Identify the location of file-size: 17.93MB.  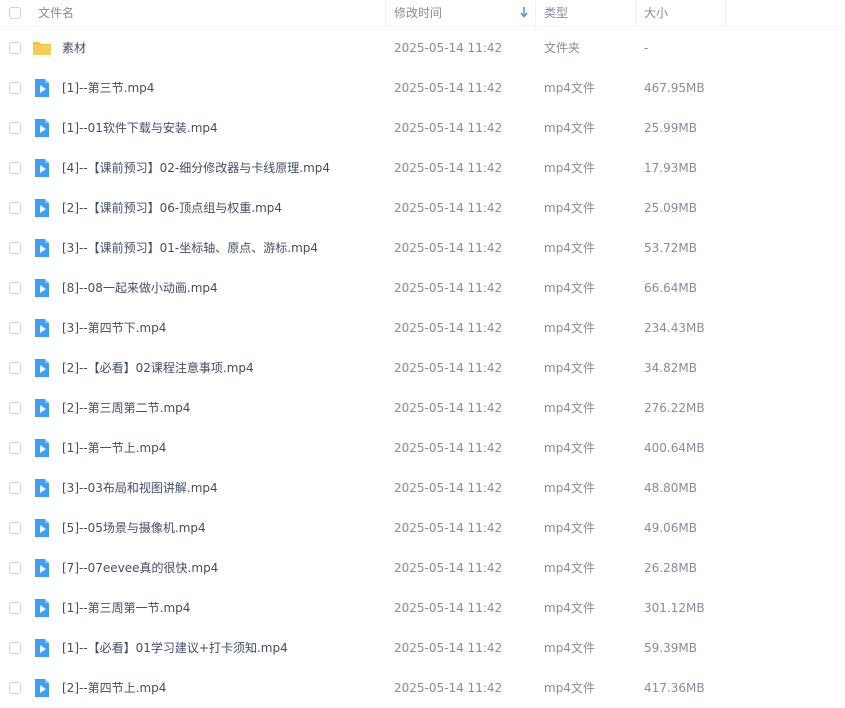
(670, 168).